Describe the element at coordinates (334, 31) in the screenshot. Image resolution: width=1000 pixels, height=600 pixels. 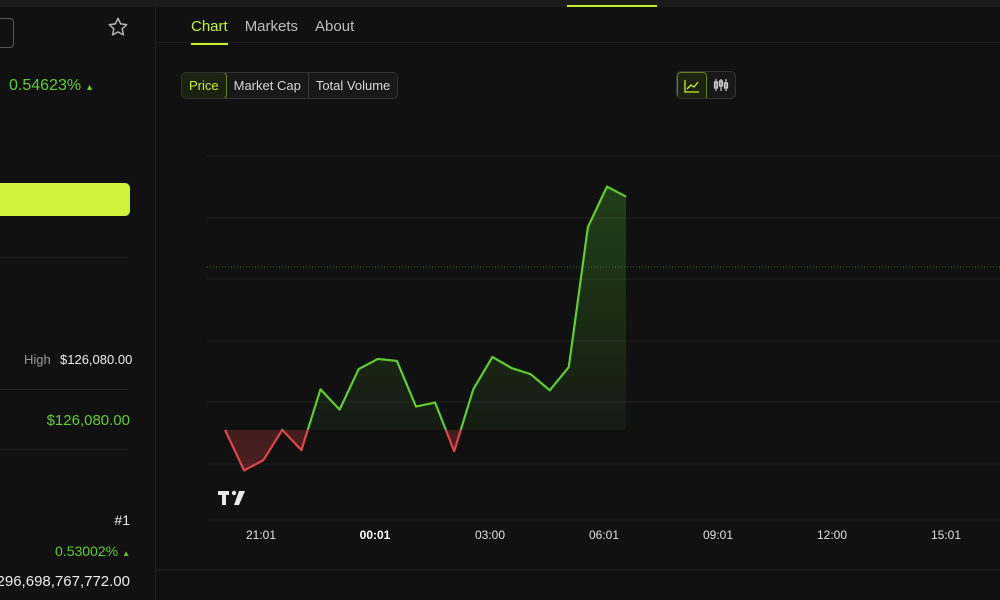
I see `tab-about: About` at that location.